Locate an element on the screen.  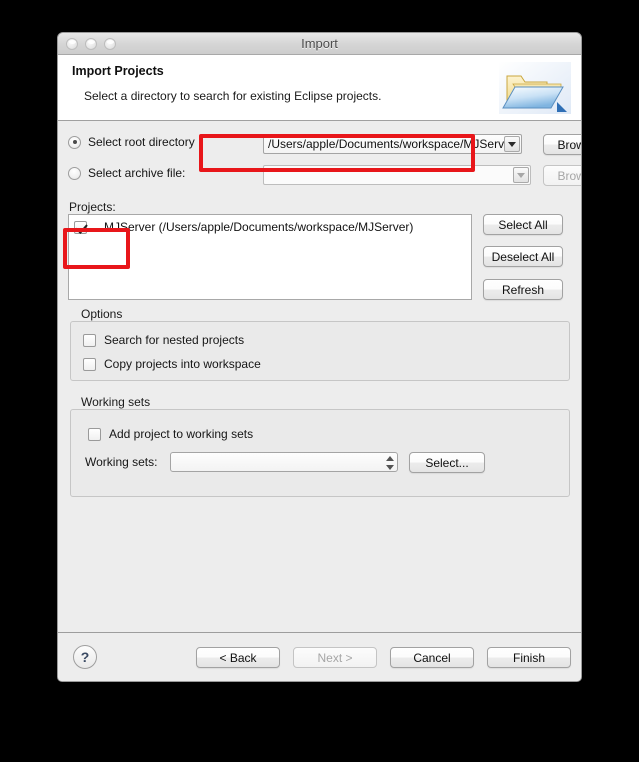
search-nested-projects-row: Search for nested projects is located at coordinates (163, 340).